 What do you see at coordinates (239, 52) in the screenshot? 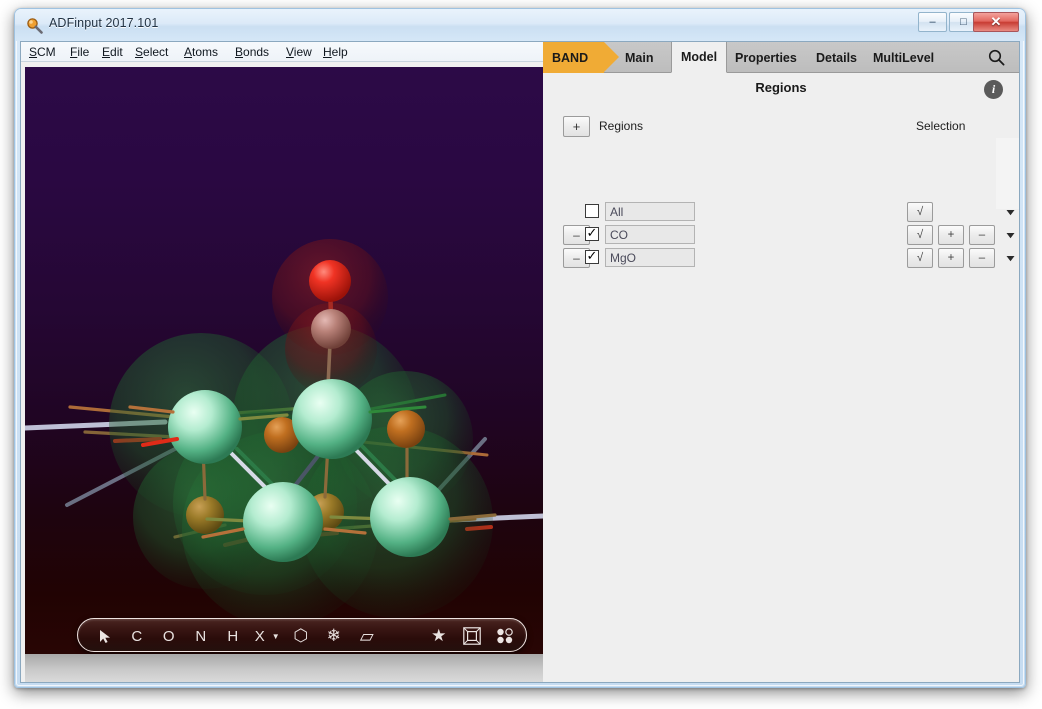
I see `menu-bonds-mnemonic: B` at bounding box center [239, 52].